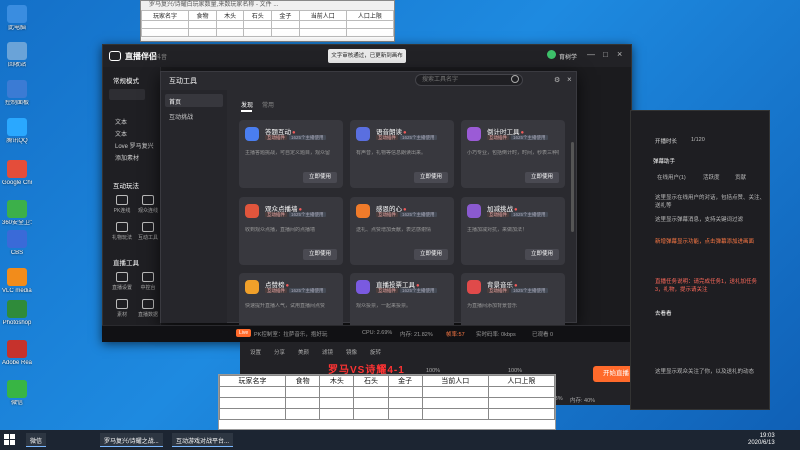  I want to click on interactive-tools-button: 互动工具, so click(148, 231).